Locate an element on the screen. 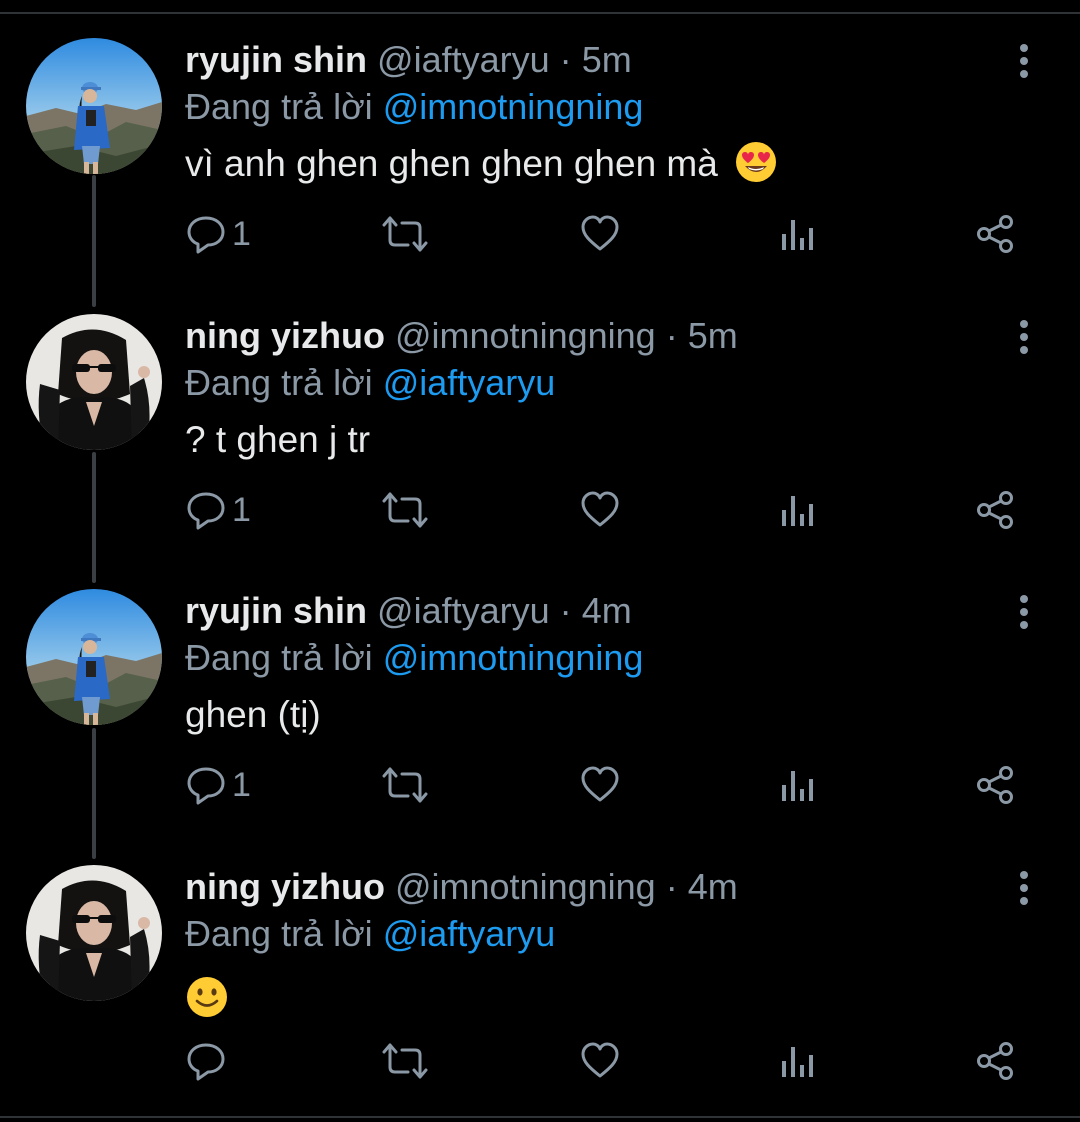 The height and width of the screenshot is (1122, 1080). tweet-text-content: ? t ghen j tr is located at coordinates (278, 439).